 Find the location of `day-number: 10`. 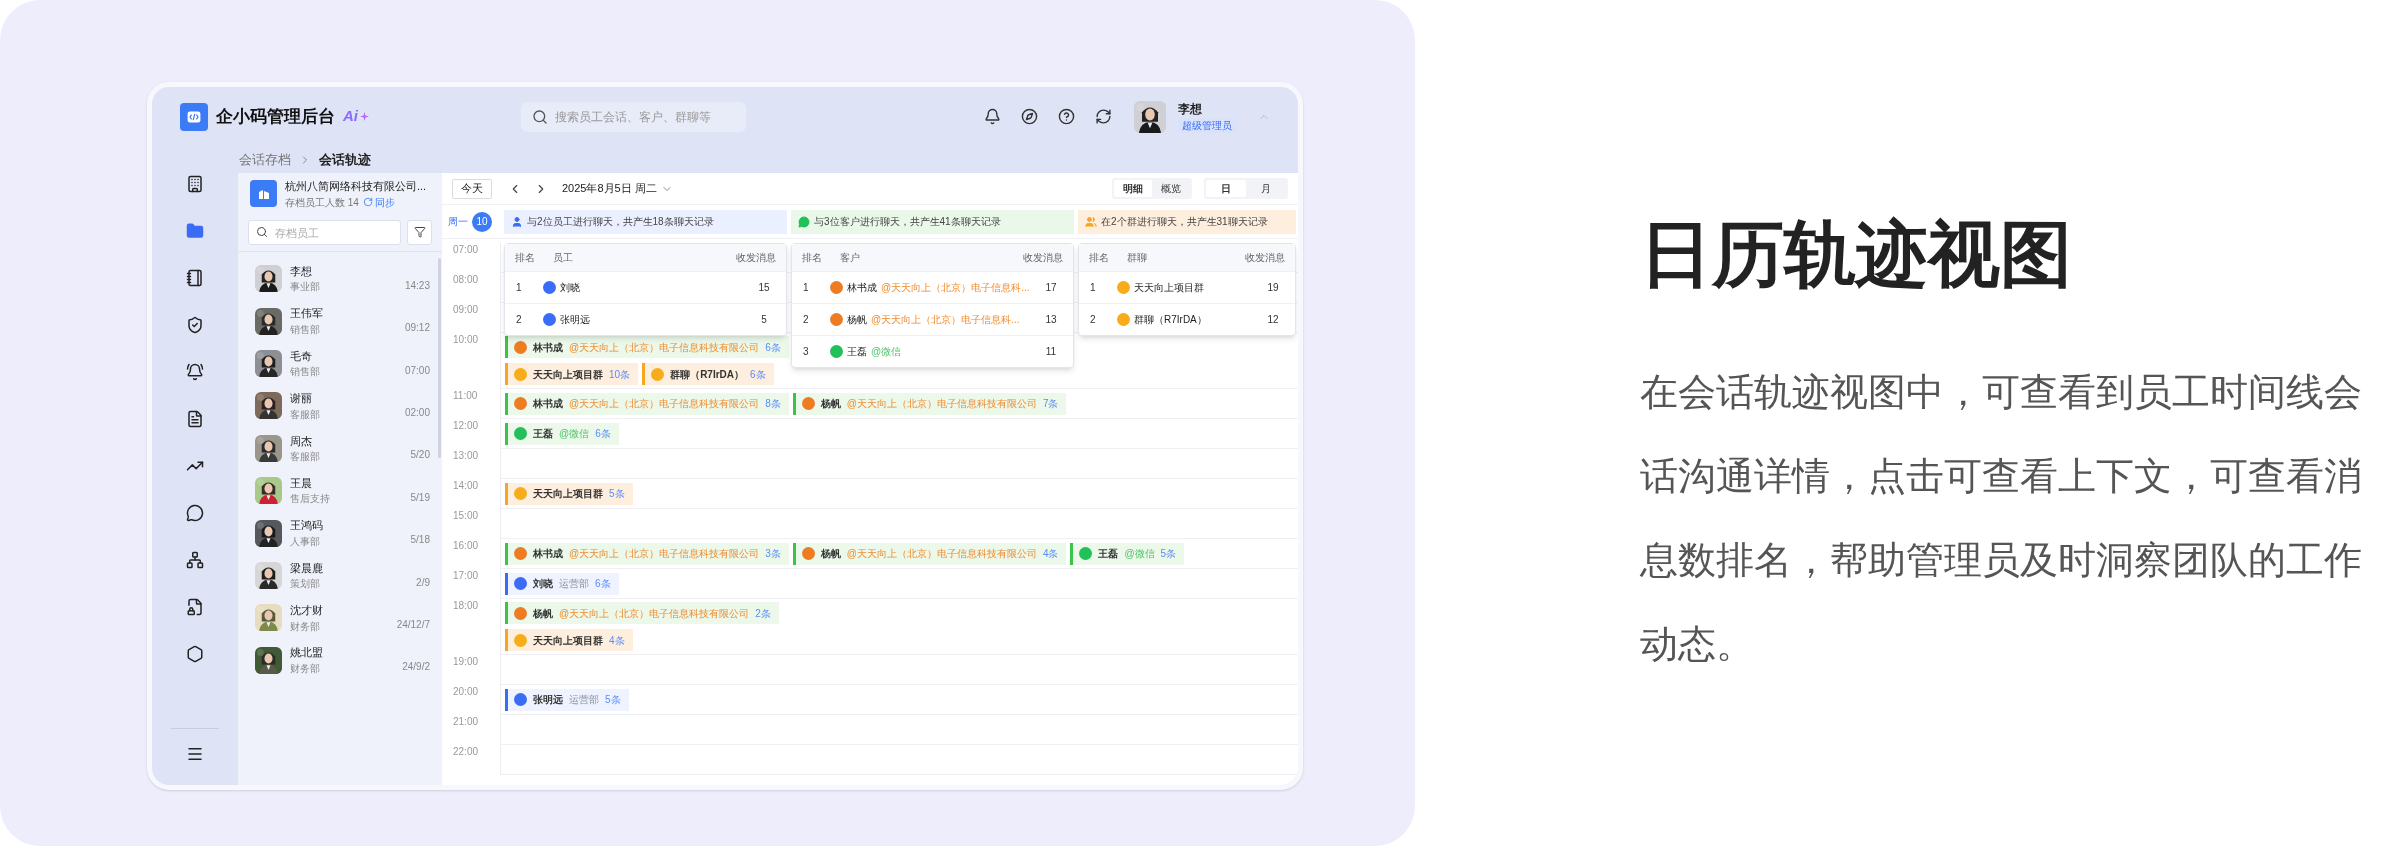

day-number: 10 is located at coordinates (482, 221).